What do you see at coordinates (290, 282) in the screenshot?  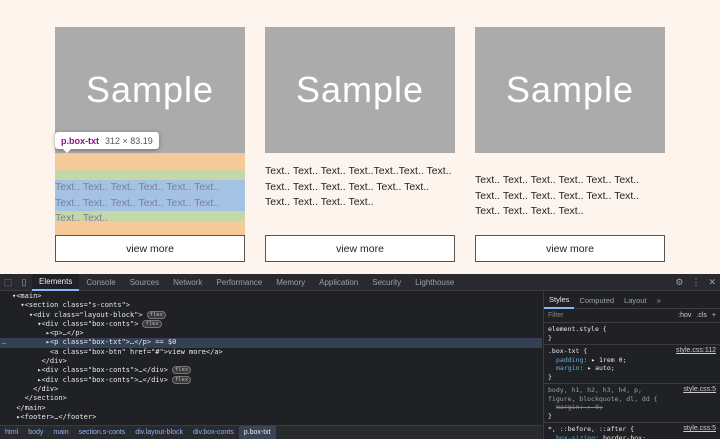 I see `tab-memory: Memory` at bounding box center [290, 282].